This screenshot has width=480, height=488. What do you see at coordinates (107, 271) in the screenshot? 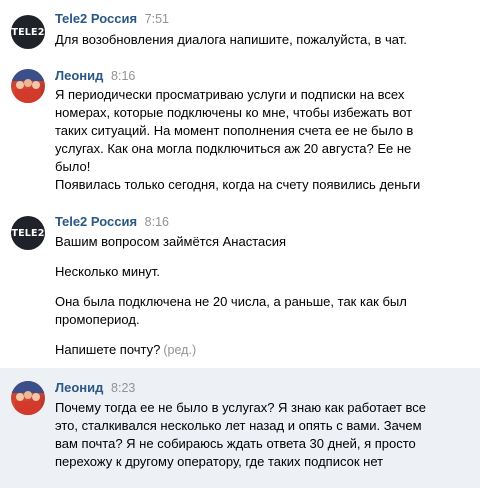
I see `text-line: Несколько минут.` at bounding box center [107, 271].